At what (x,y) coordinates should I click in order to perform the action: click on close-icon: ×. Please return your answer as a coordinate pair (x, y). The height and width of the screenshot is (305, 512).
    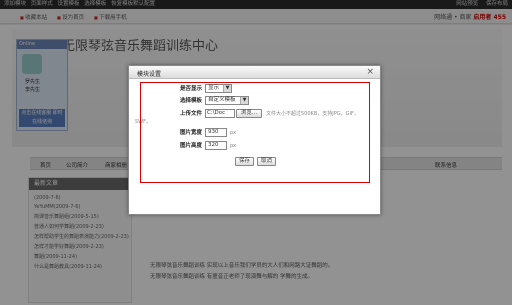
    Looking at the image, I should click on (370, 72).